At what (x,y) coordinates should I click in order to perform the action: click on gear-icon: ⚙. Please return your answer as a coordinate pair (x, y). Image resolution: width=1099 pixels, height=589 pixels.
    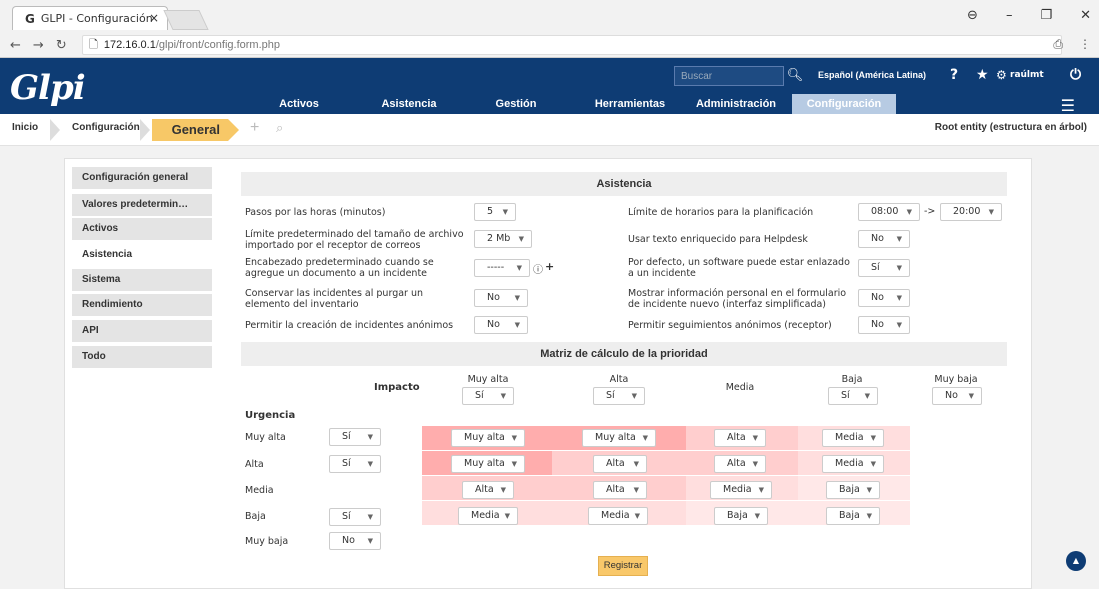
    Looking at the image, I should click on (1001, 75).